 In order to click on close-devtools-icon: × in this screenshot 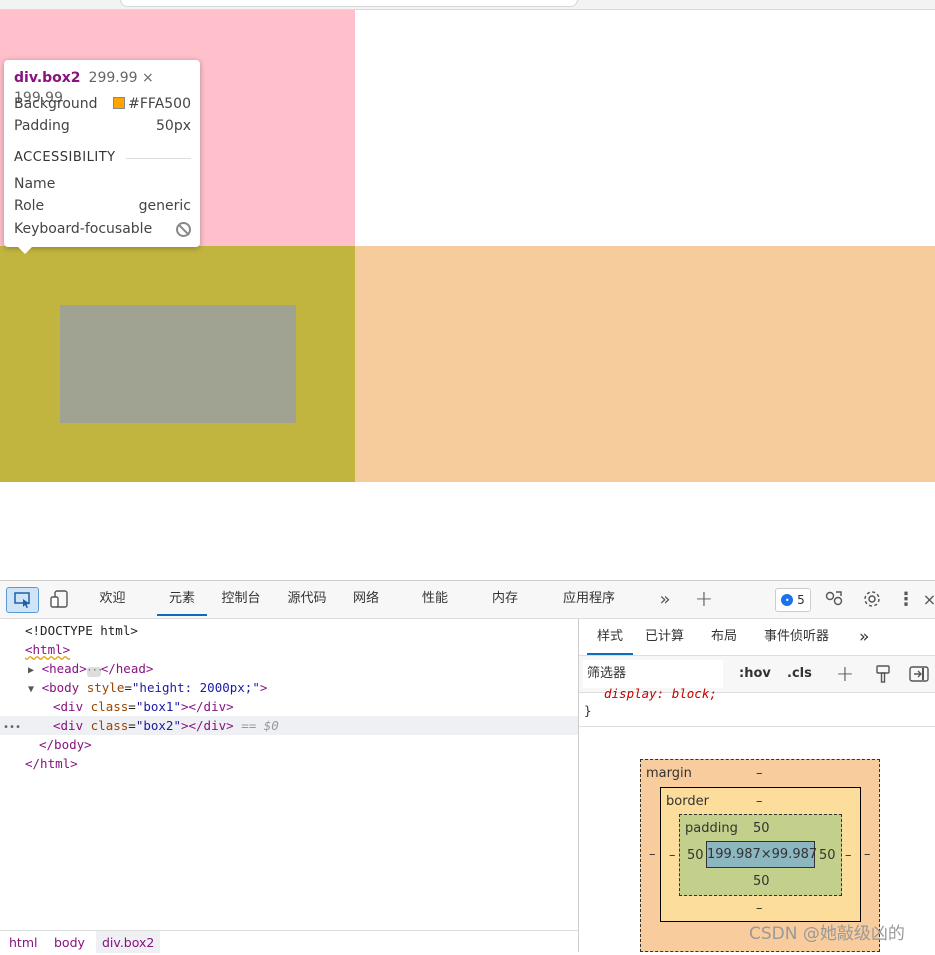, I will do `click(929, 599)`.